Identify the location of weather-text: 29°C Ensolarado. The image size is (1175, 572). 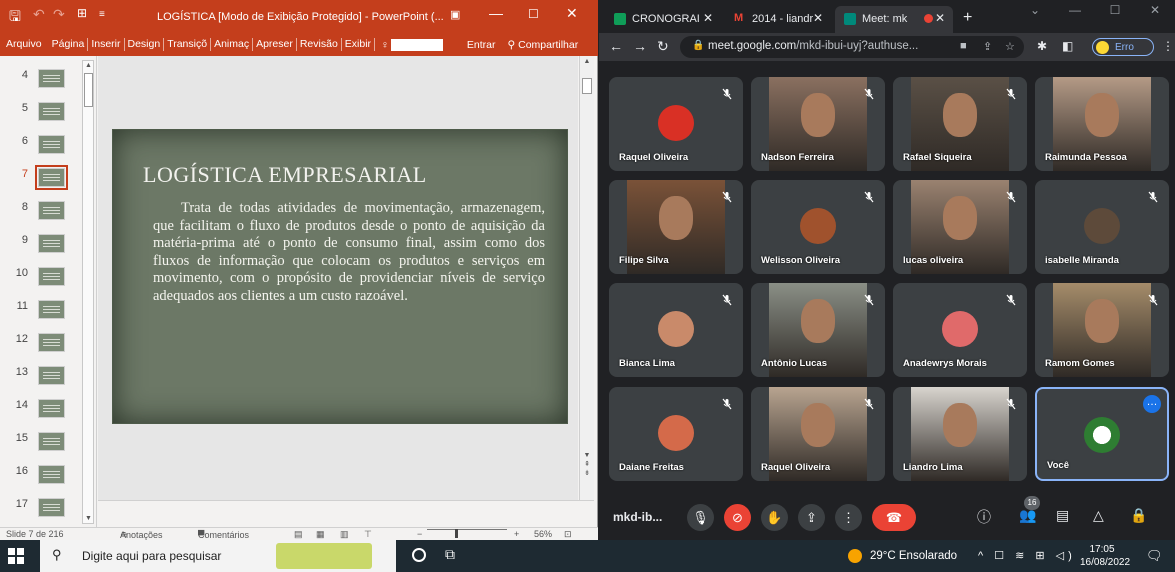
(913, 556).